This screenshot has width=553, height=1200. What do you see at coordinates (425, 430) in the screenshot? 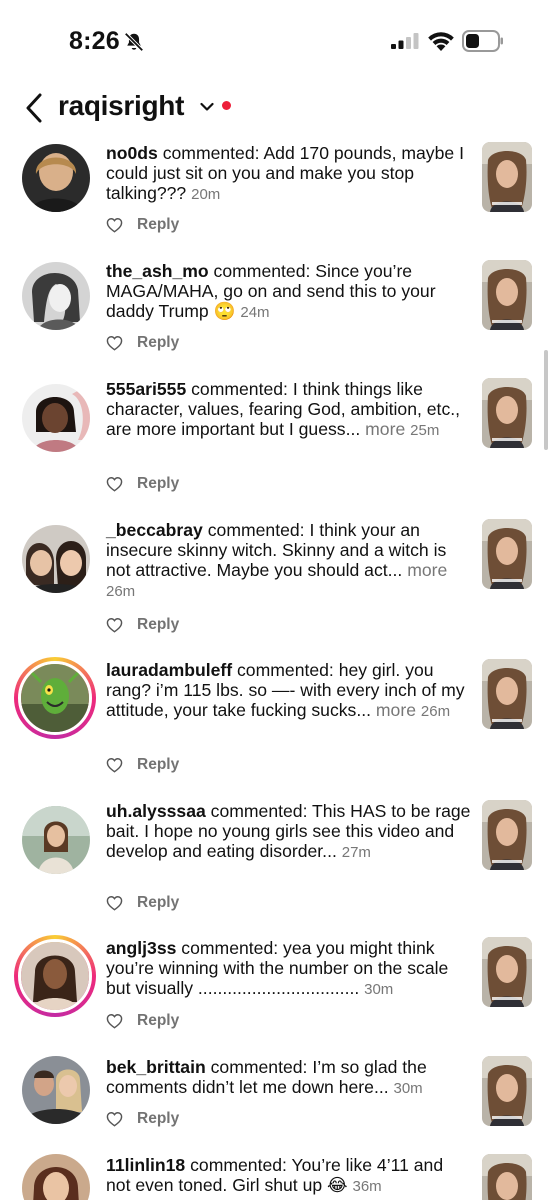
I see `comment-age: 25m` at bounding box center [425, 430].